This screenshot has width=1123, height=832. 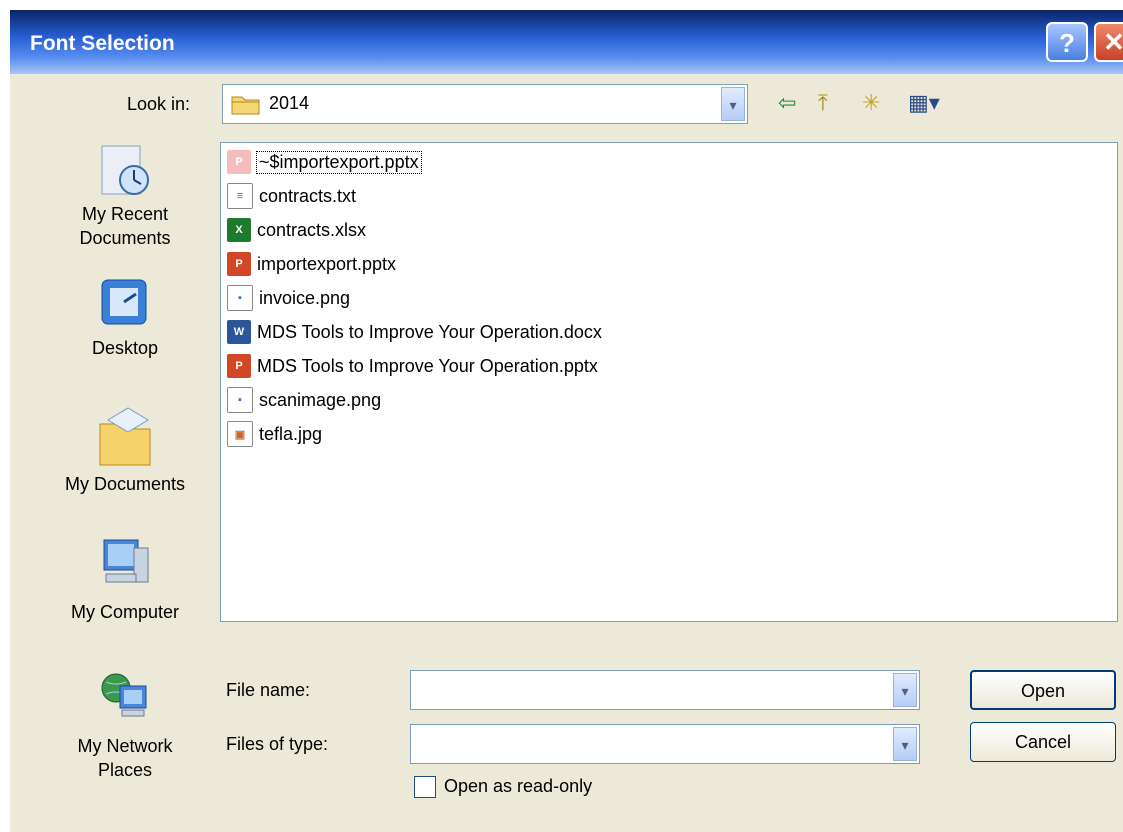 I want to click on file-name: MDS Tools to Improve Your Operation.pptx, so click(x=427, y=365).